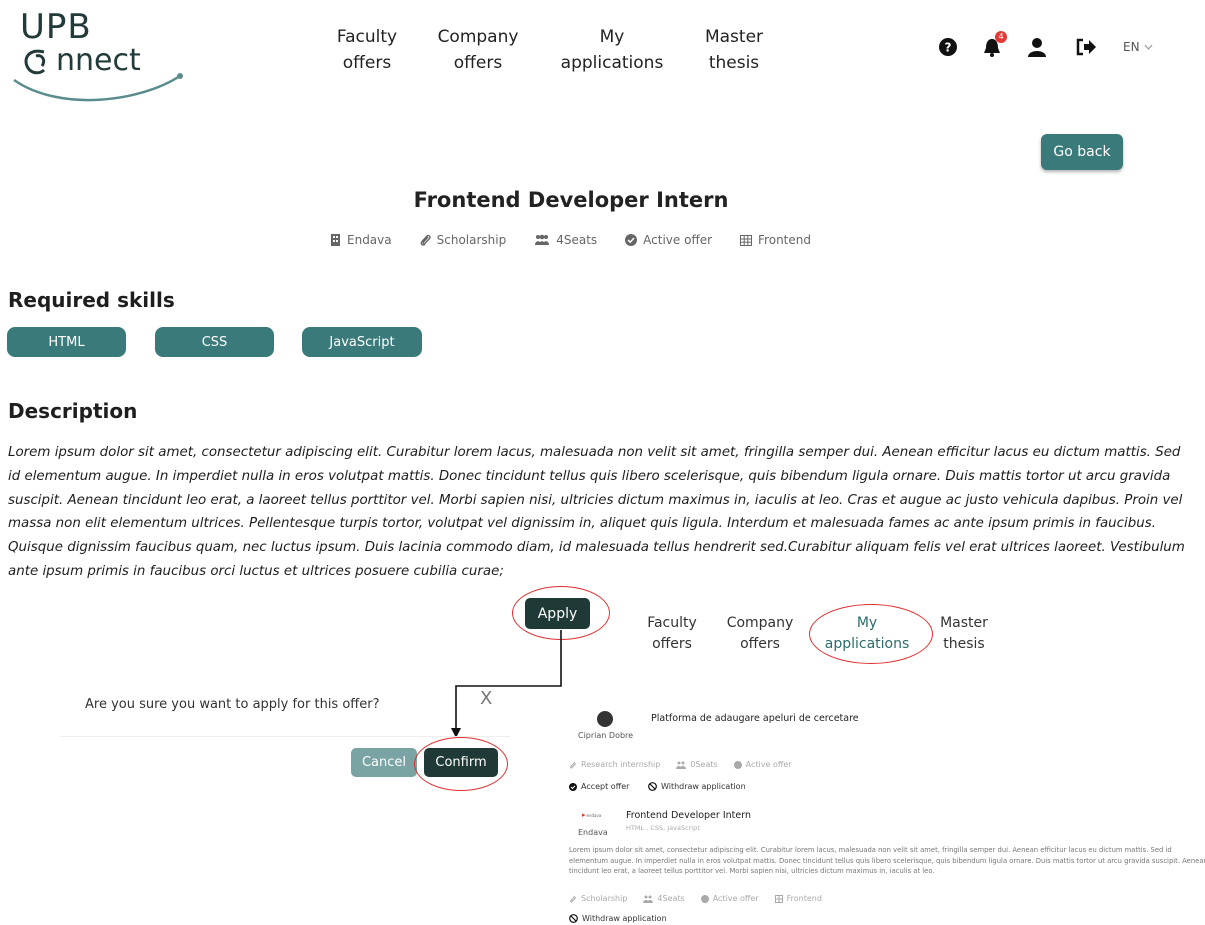 This screenshot has height=925, width=1205. I want to click on language-selector: EN, so click(1138, 47).